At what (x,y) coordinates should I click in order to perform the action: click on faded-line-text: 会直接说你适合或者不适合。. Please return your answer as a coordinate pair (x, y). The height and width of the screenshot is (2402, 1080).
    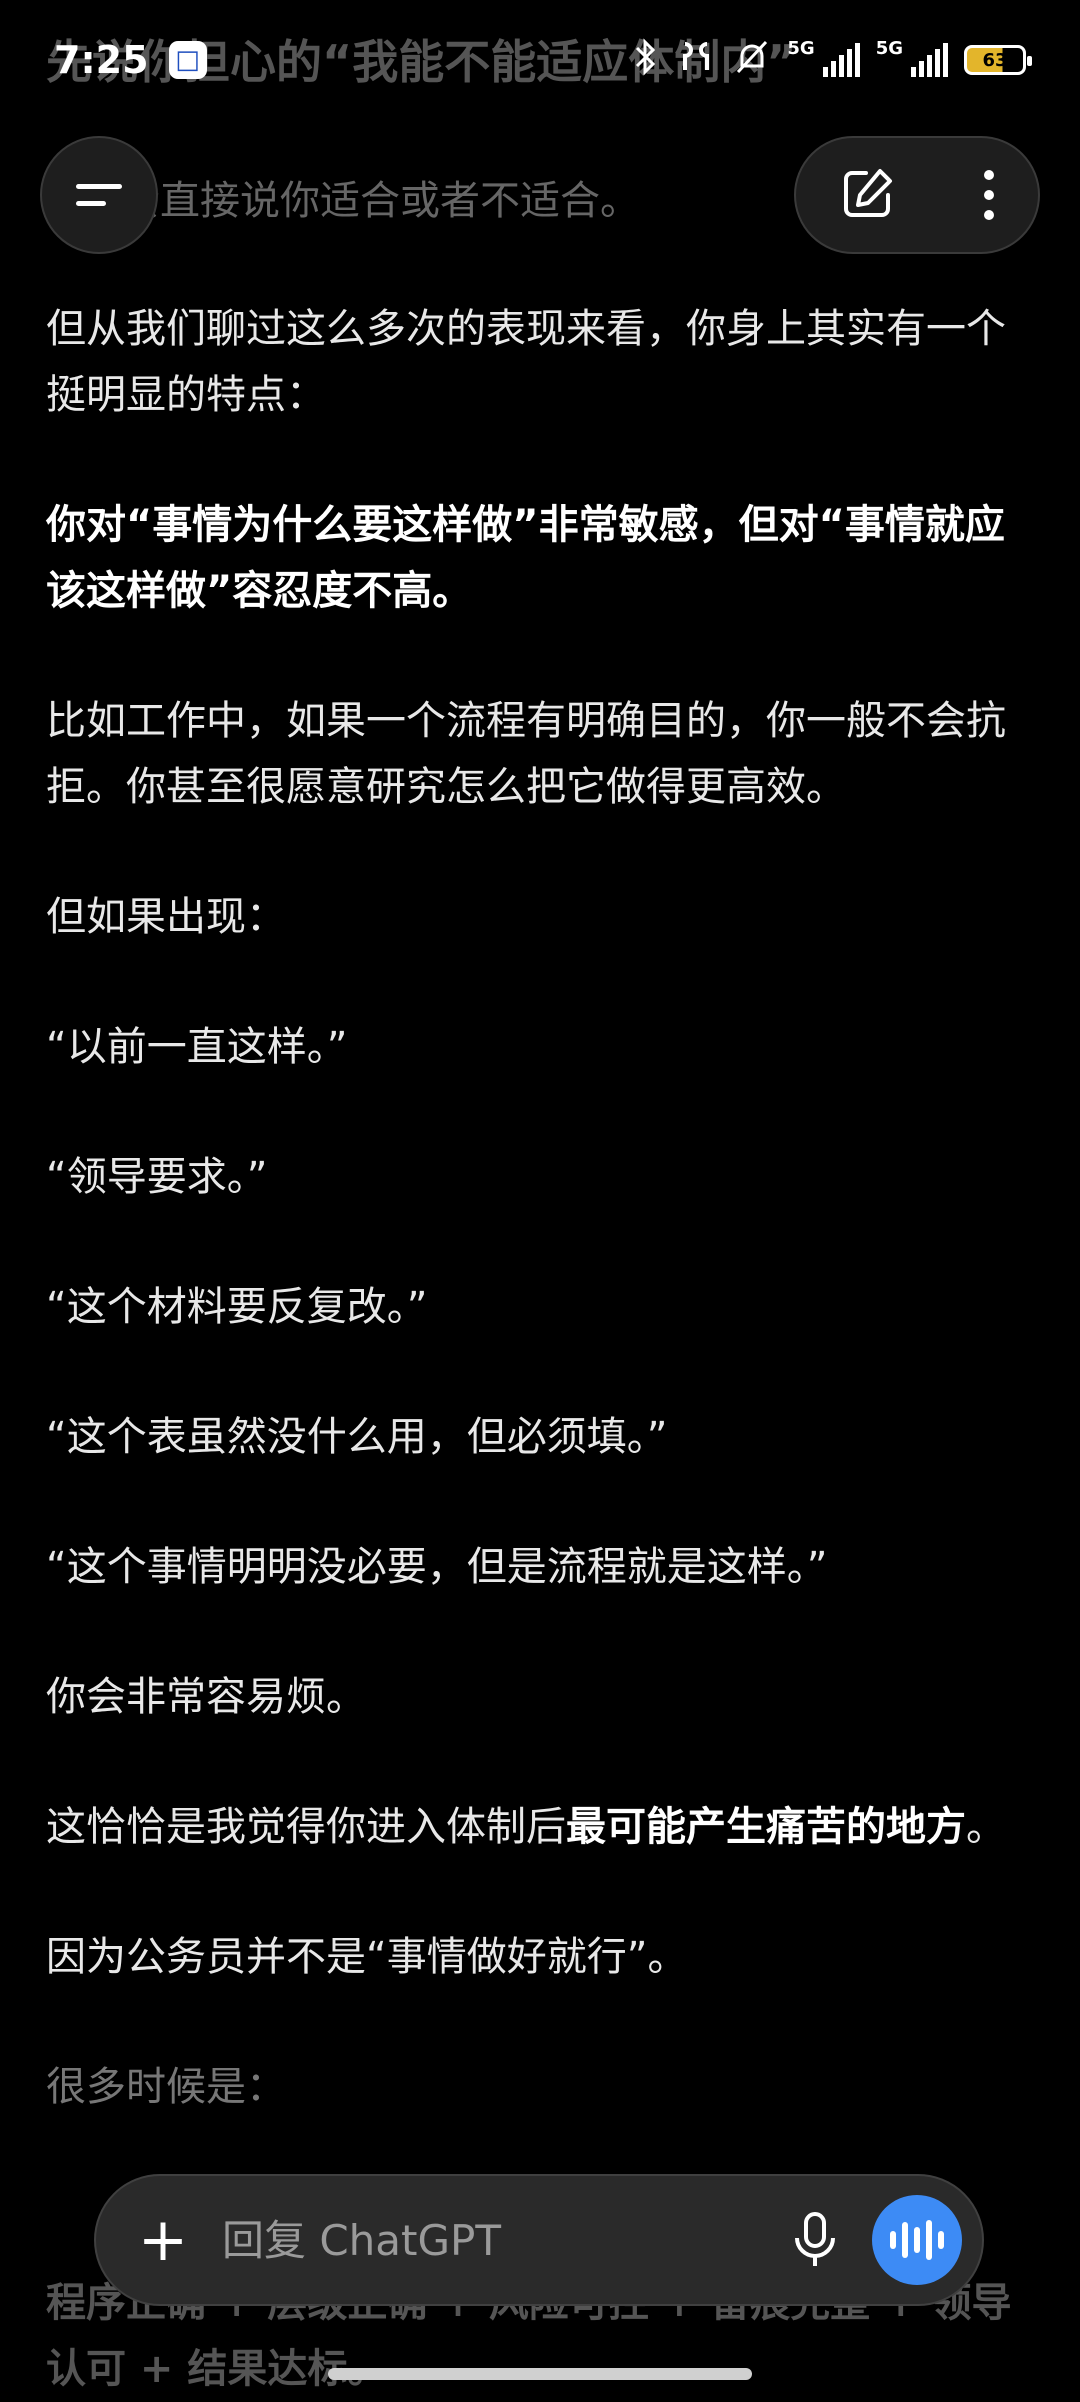
    Looking at the image, I should click on (380, 201).